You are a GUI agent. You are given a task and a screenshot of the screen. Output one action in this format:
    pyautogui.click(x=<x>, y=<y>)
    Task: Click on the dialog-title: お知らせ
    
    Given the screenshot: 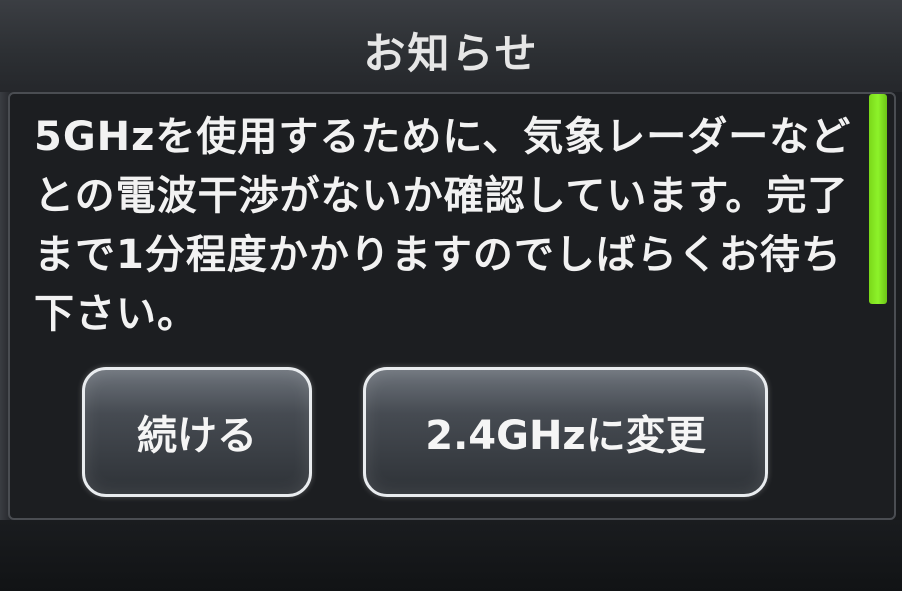 What is the action you would take?
    pyautogui.click(x=451, y=53)
    